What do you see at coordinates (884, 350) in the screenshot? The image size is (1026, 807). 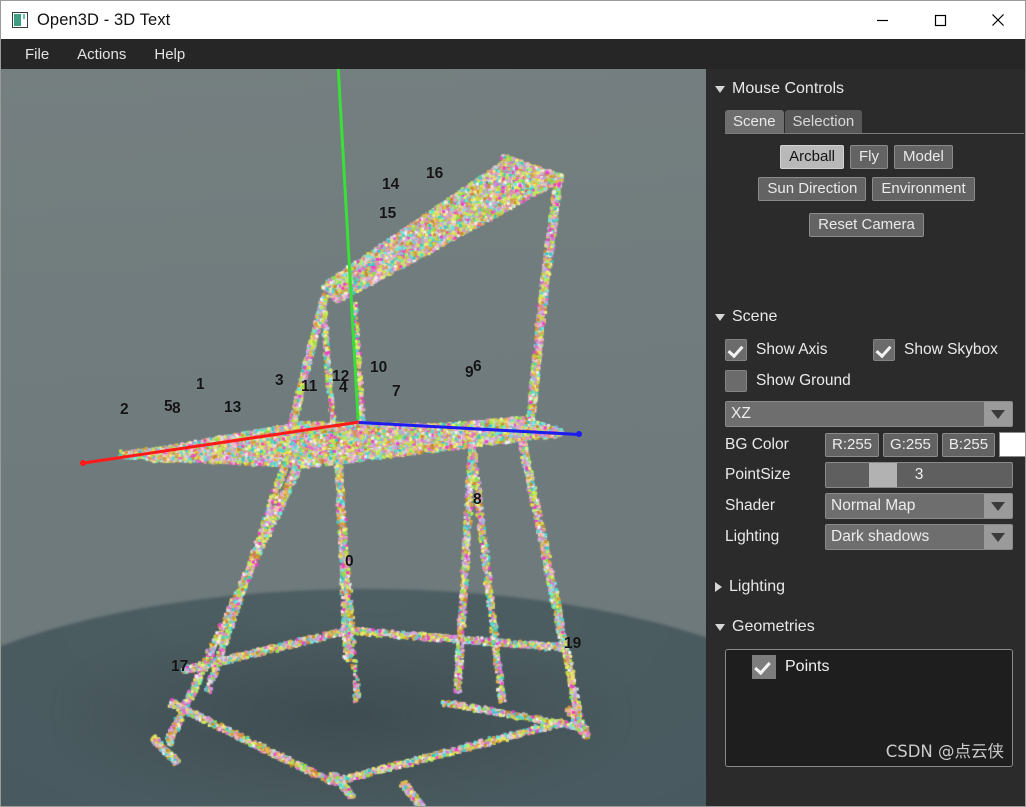 I see `show-skybox-checkbox` at bounding box center [884, 350].